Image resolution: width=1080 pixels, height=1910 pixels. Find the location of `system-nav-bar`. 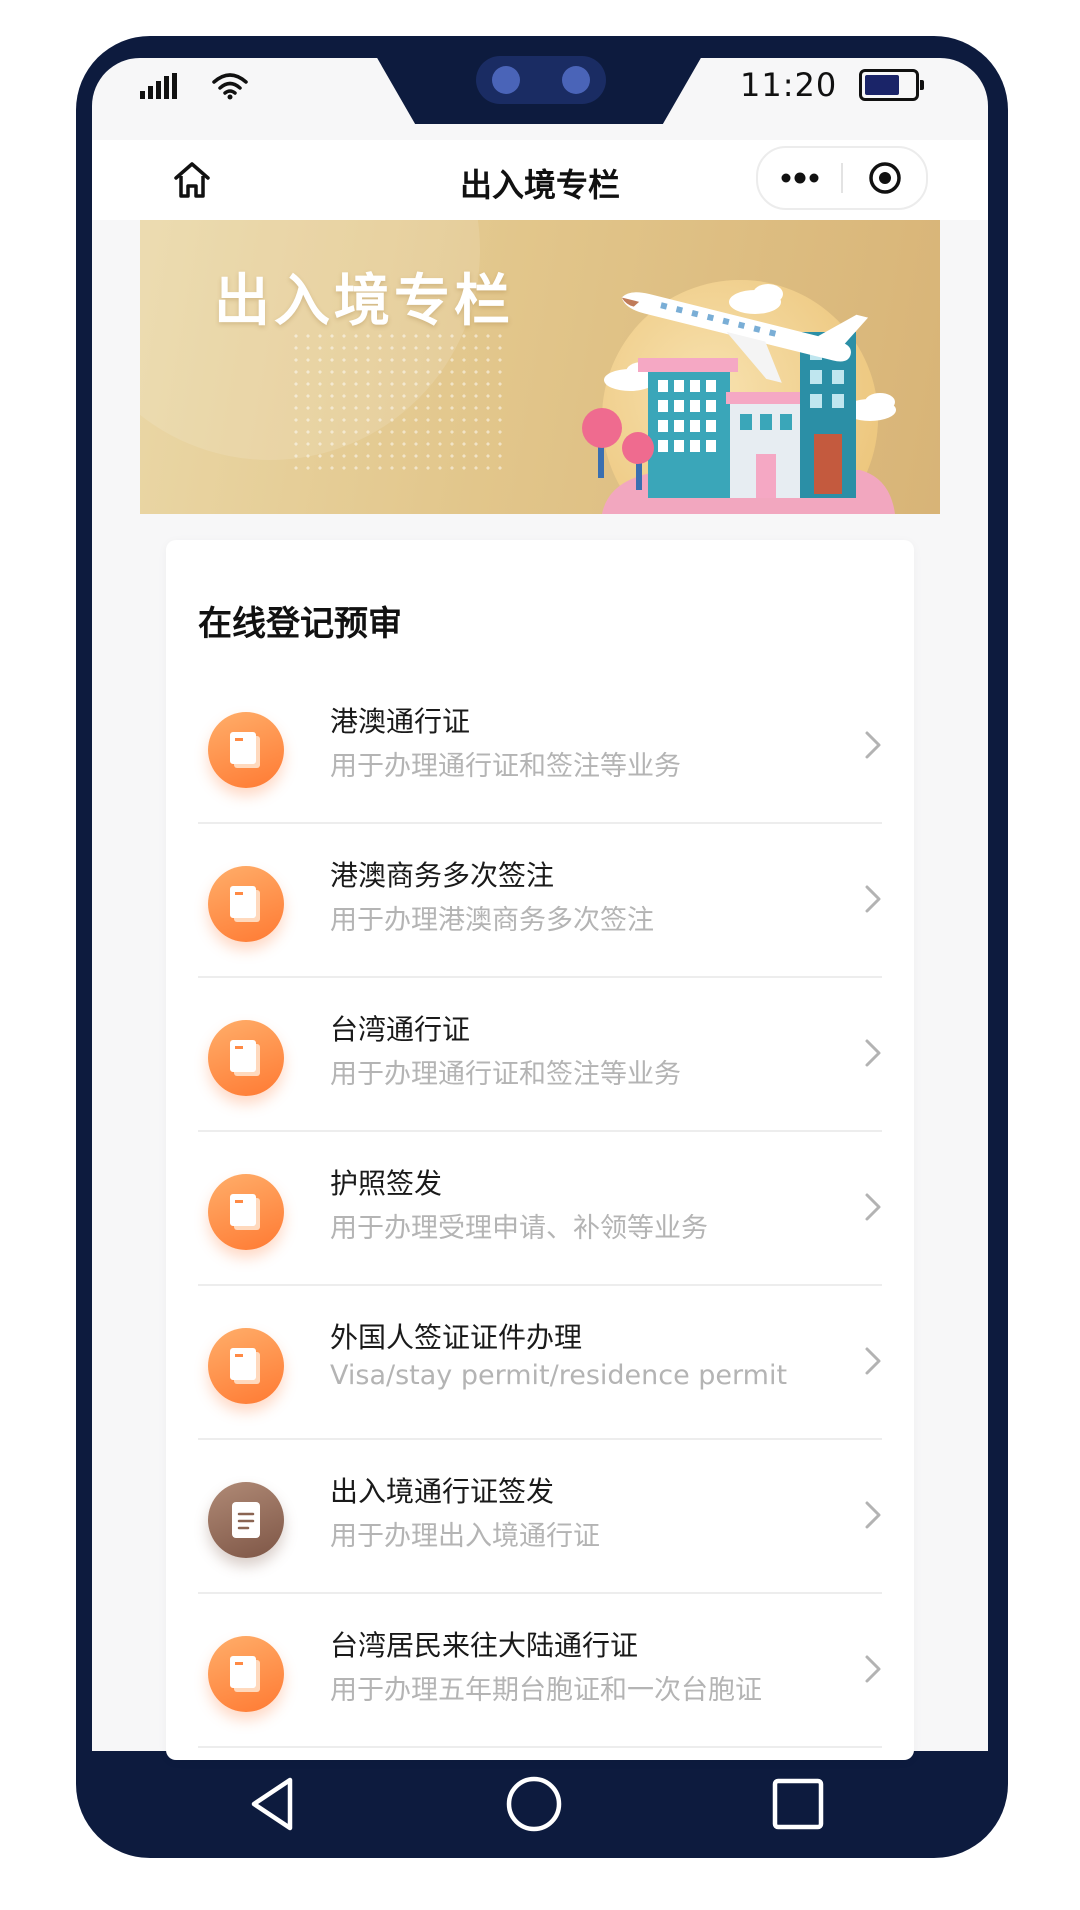

system-nav-bar is located at coordinates (542, 1805).